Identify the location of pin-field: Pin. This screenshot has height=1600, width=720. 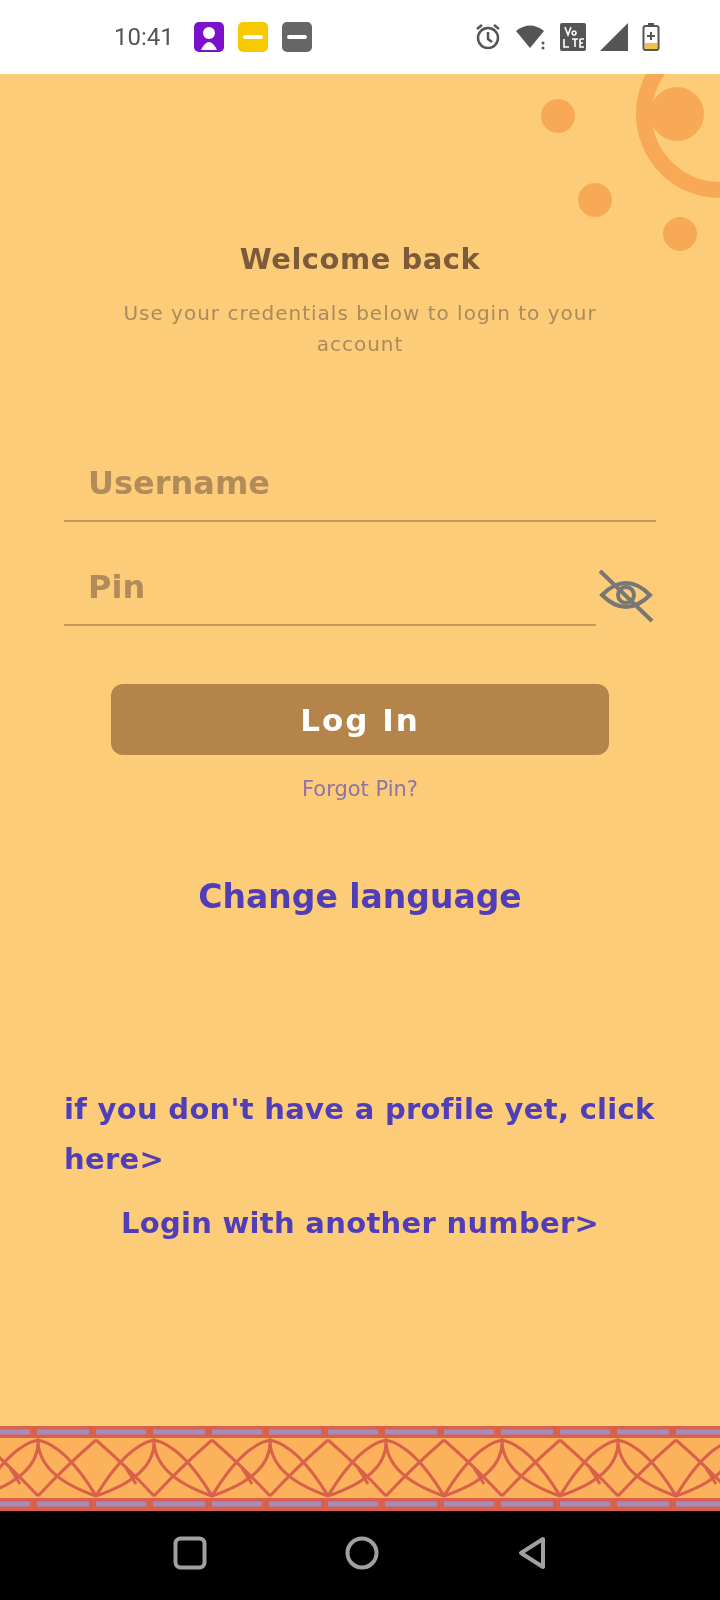
(330, 595).